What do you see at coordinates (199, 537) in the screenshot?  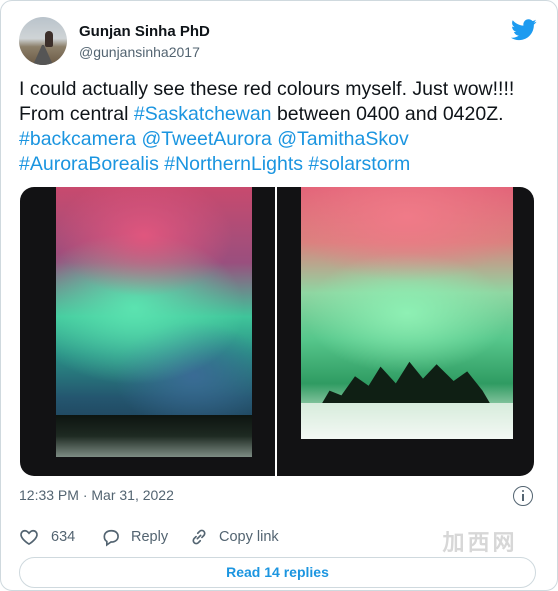 I see `link-icon` at bounding box center [199, 537].